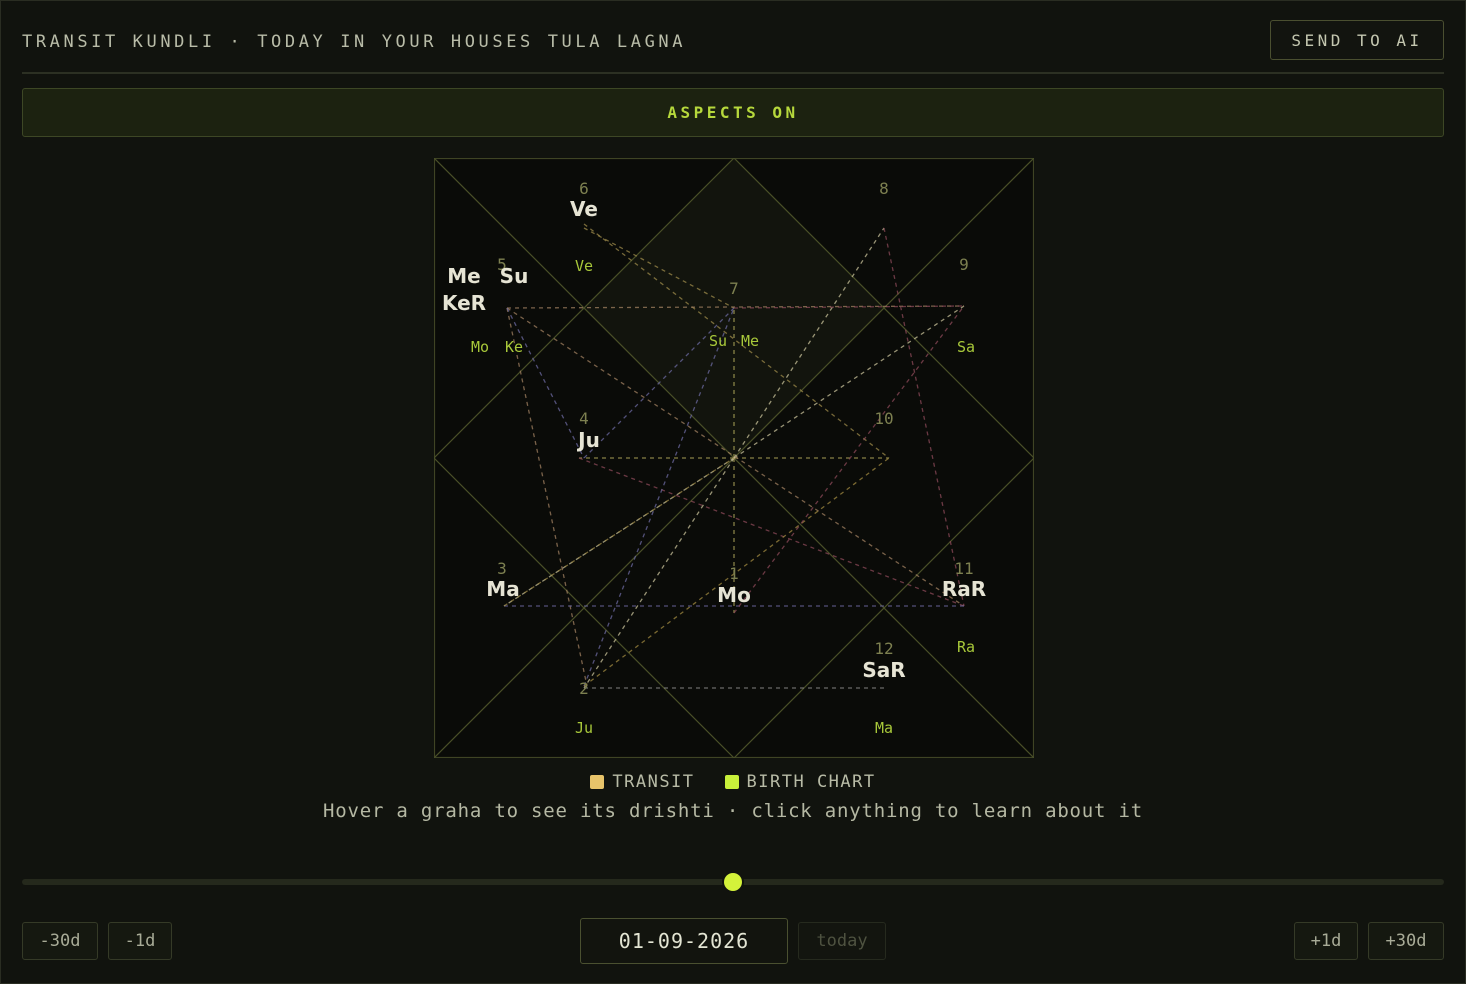 This screenshot has width=1466, height=984. What do you see at coordinates (966, 347) in the screenshot?
I see `natal-planet-sa: Sa` at bounding box center [966, 347].